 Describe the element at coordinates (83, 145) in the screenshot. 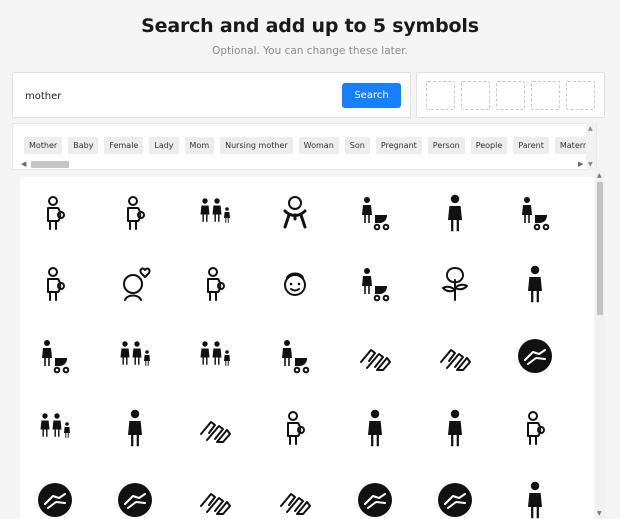

I see `tag-chip: Baby` at that location.